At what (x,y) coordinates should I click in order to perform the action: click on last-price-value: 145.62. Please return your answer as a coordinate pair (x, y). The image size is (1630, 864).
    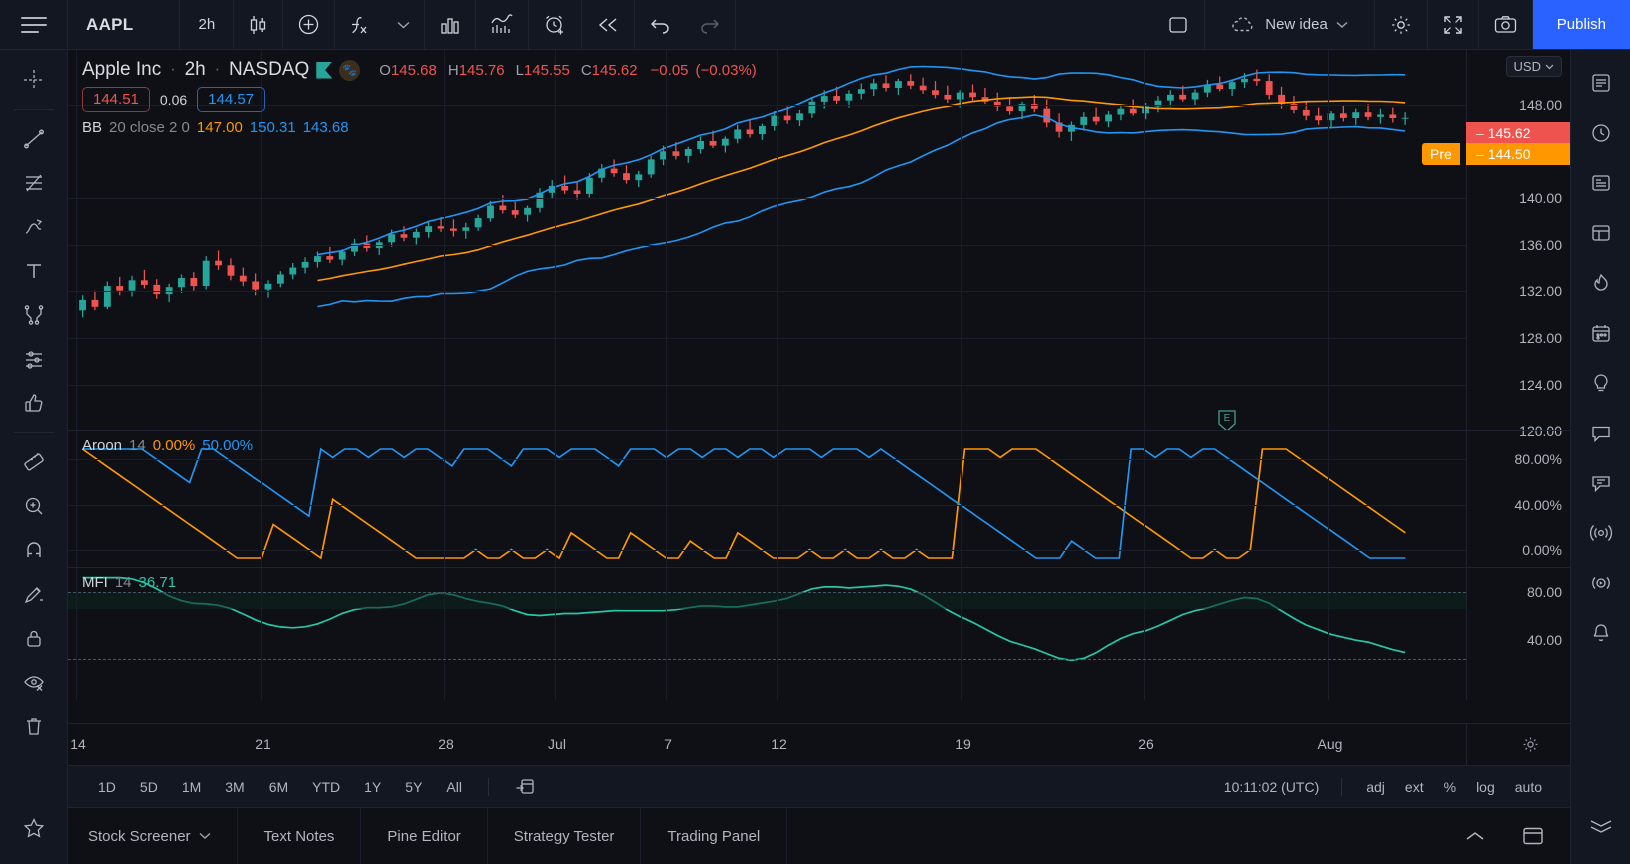
    Looking at the image, I should click on (1509, 133).